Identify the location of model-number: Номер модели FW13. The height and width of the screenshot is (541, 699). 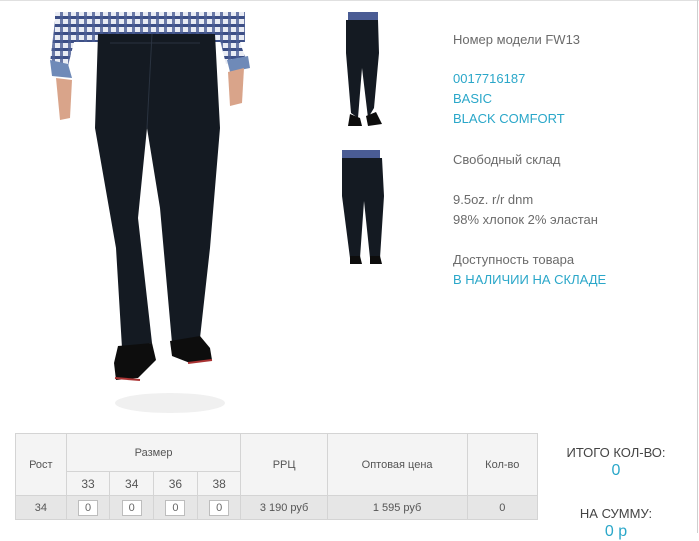
(517, 39).